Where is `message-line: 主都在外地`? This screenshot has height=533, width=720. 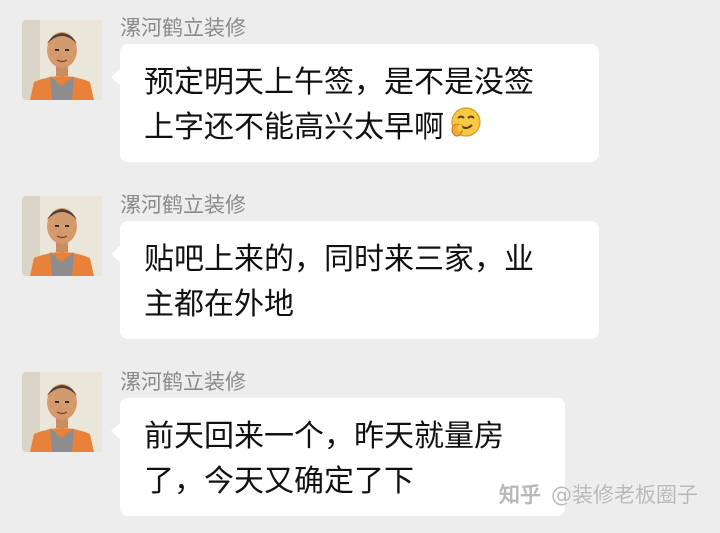
message-line: 主都在外地 is located at coordinates (219, 304).